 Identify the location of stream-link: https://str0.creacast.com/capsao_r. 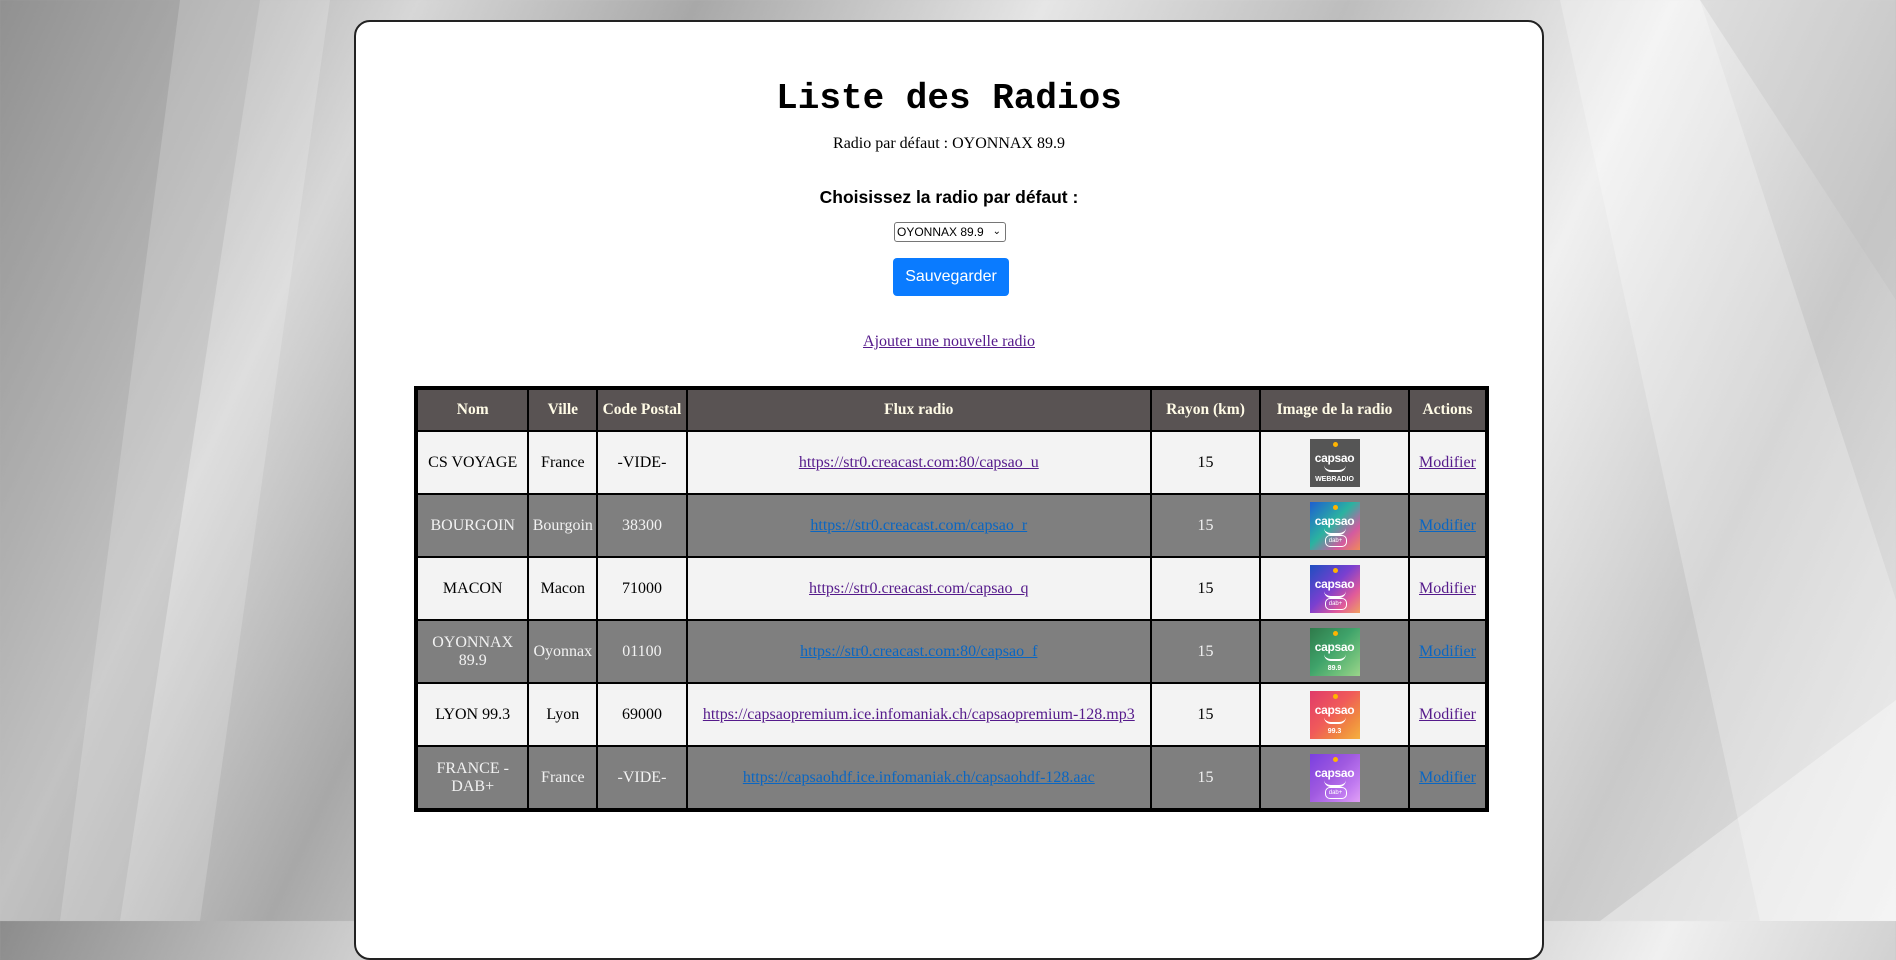
(918, 525).